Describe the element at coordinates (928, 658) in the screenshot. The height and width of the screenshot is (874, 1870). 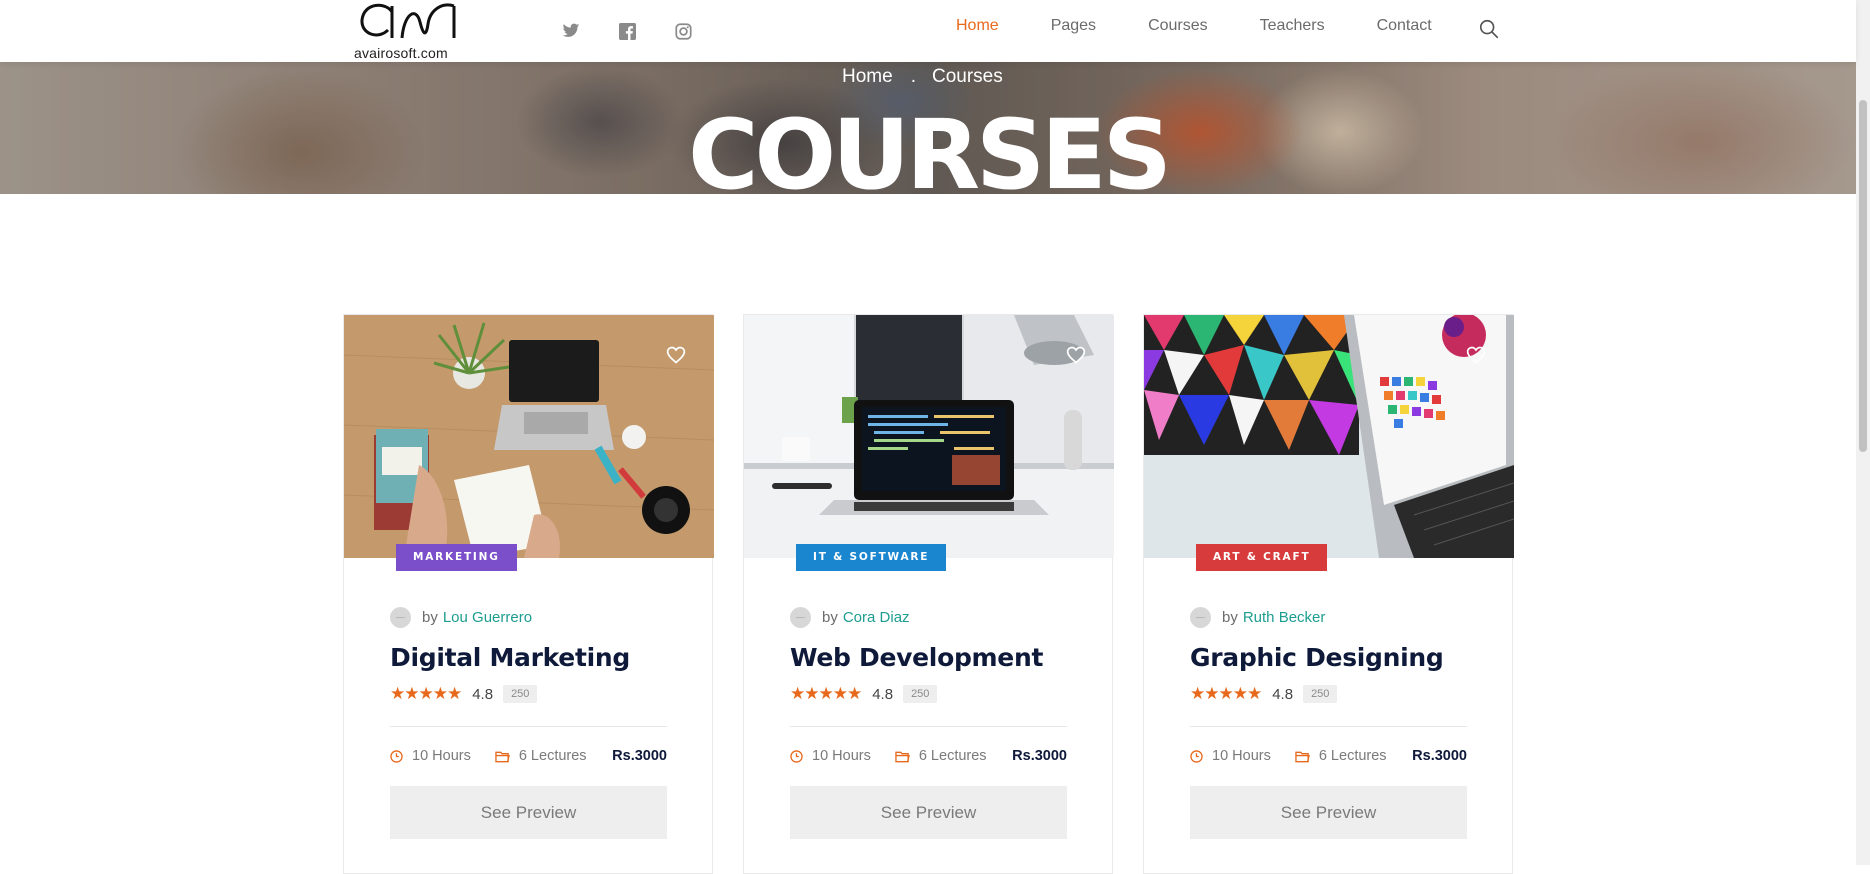
I see `course-title: Web Development` at that location.